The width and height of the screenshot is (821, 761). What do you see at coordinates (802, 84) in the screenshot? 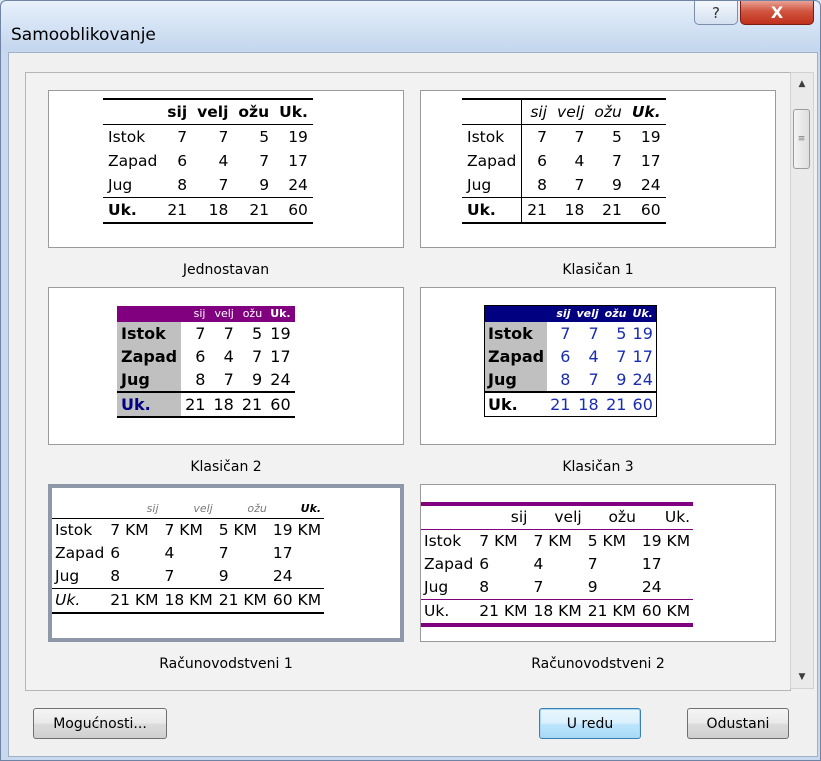
I see `scroll-up-icon: ▲` at bounding box center [802, 84].